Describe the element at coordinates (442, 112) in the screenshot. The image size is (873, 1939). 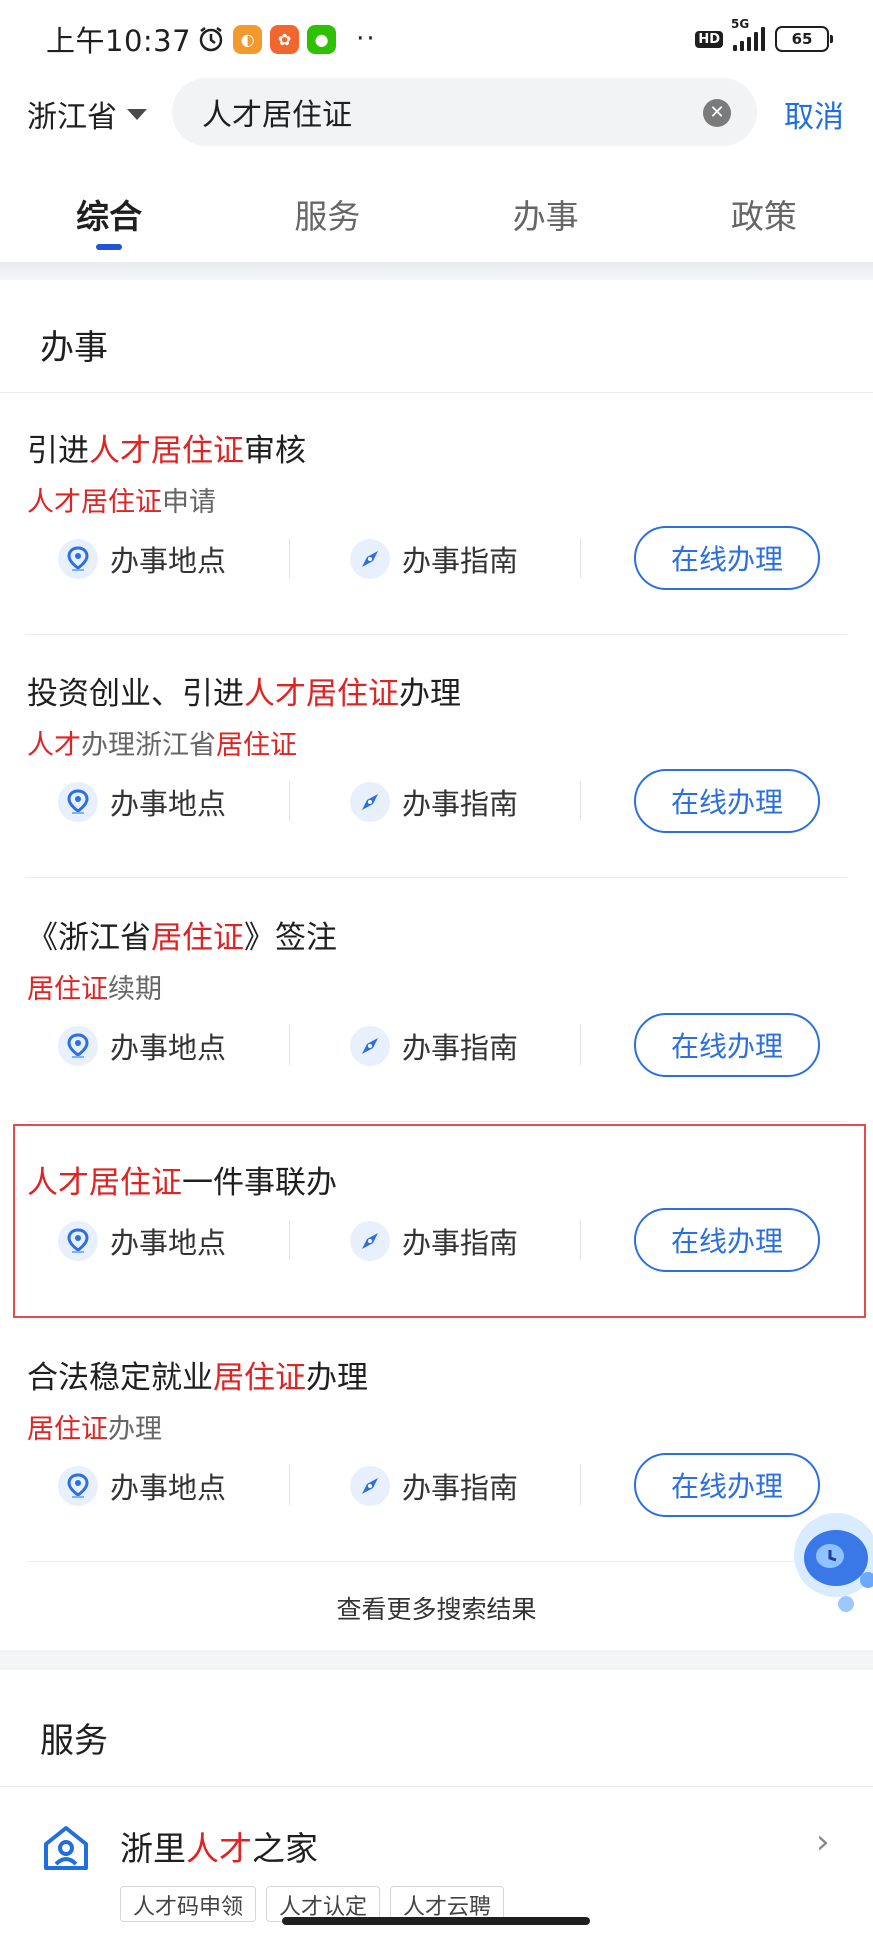
I see `search-input` at that location.